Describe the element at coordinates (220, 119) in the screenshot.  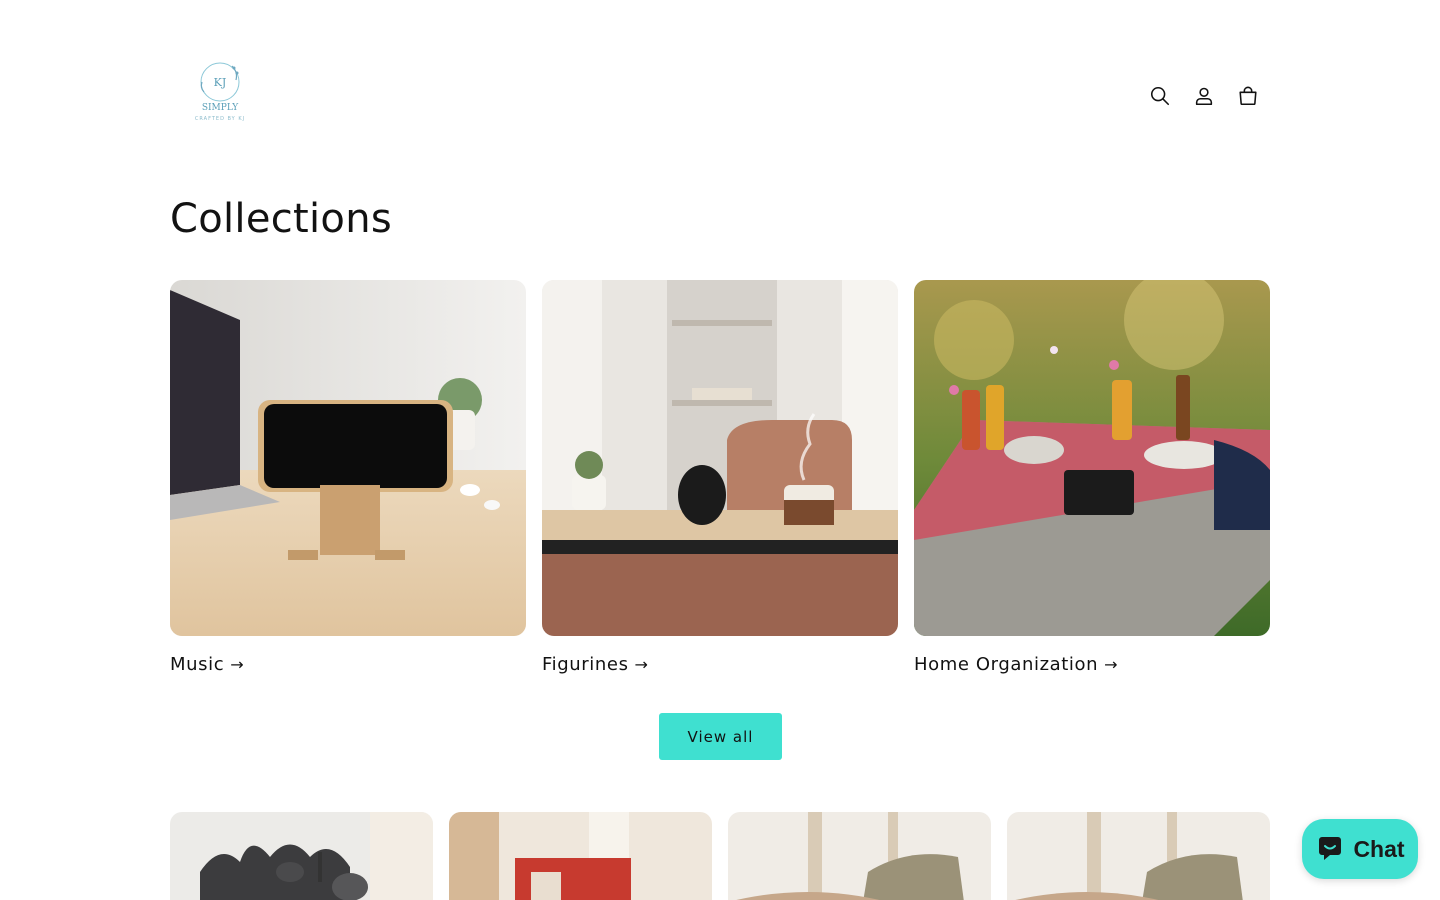
I see `logo-tagline: CRAFTED BY KJ` at that location.